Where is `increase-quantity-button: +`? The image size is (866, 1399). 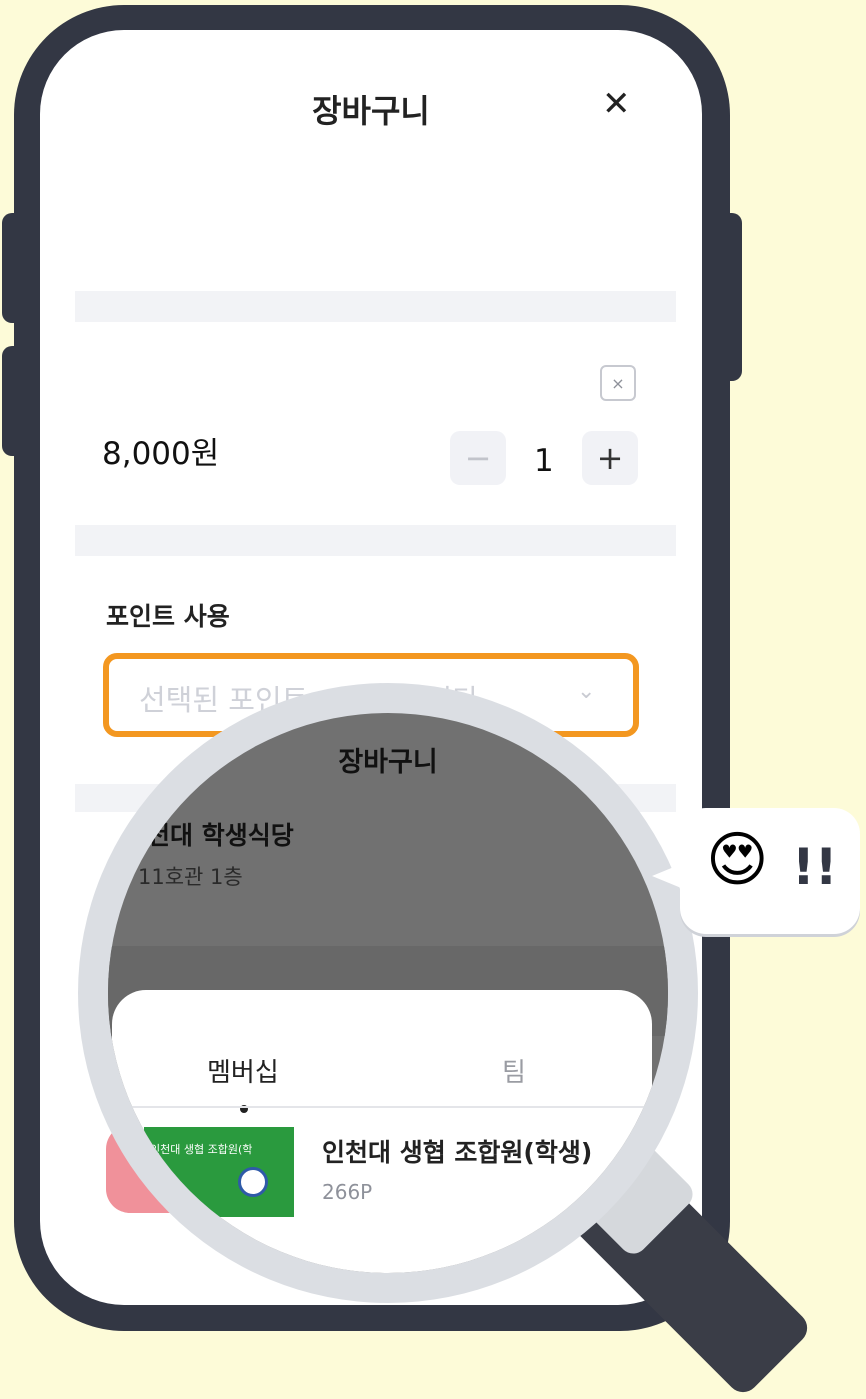 increase-quantity-button: + is located at coordinates (610, 458).